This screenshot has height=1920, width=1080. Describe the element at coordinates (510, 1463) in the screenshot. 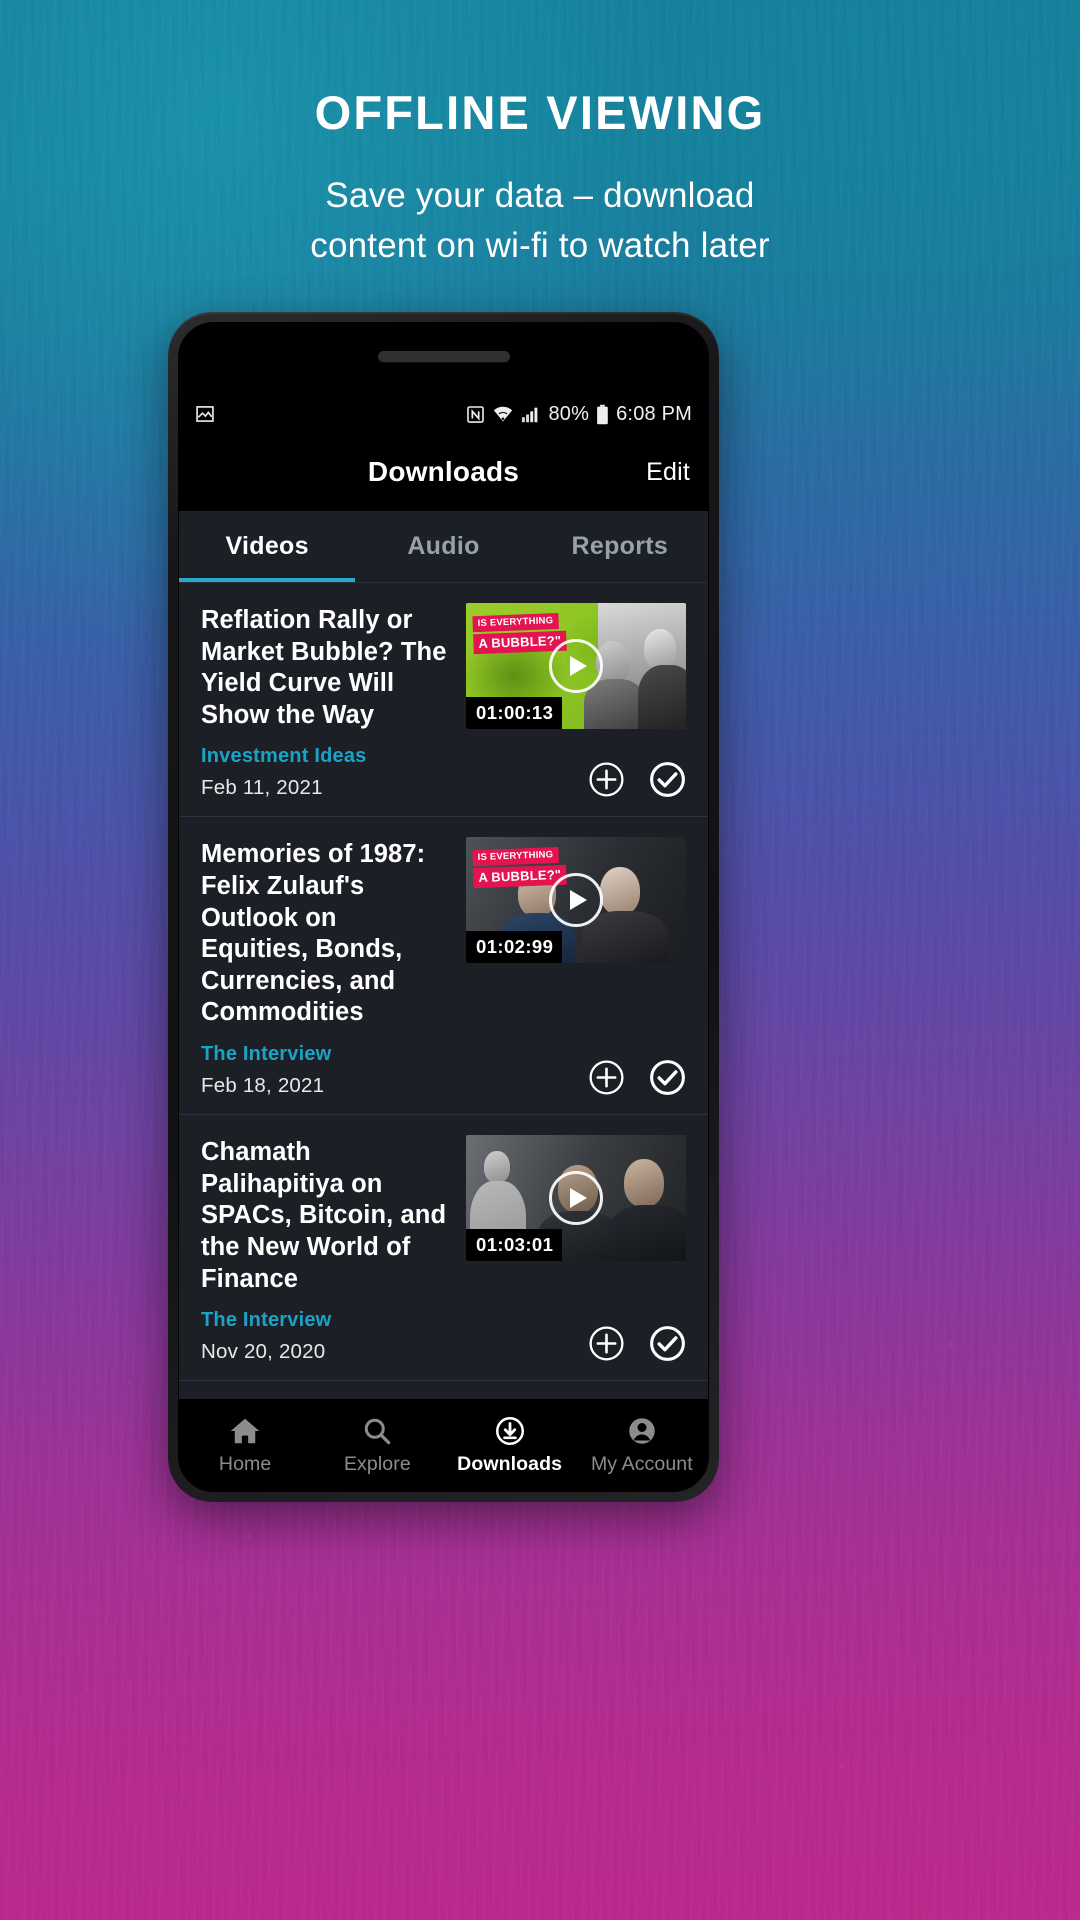

I see `nav-label-downloads: Downloads` at that location.